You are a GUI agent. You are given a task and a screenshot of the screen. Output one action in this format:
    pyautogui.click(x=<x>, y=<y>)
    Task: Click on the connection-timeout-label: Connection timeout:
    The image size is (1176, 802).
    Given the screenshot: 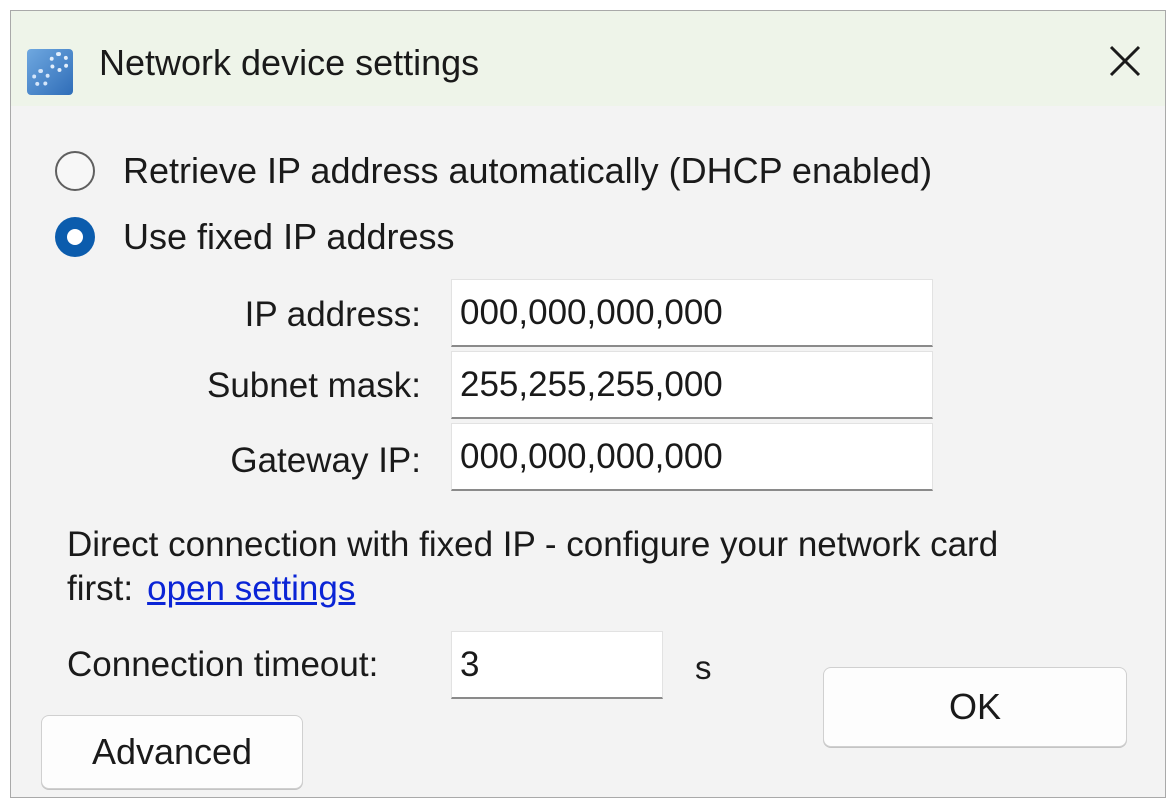 What is the action you would take?
    pyautogui.click(x=223, y=664)
    